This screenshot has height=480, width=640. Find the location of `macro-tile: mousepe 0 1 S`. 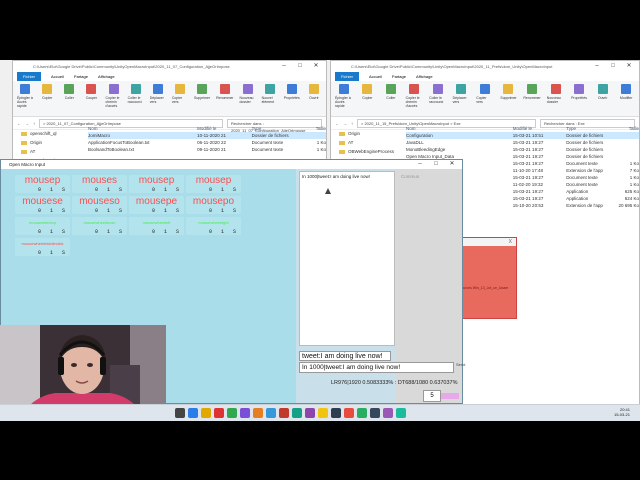

macro-tile: mousepe 0 1 S is located at coordinates (156, 205).